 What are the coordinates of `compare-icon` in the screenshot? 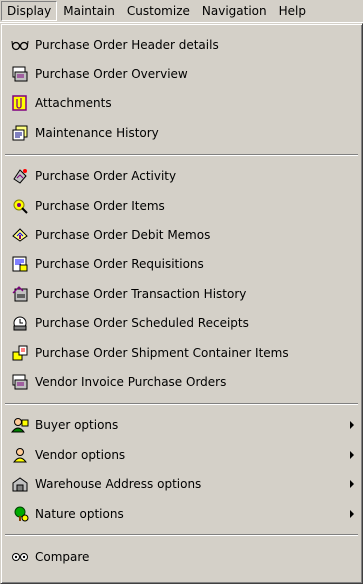 It's located at (20, 557).